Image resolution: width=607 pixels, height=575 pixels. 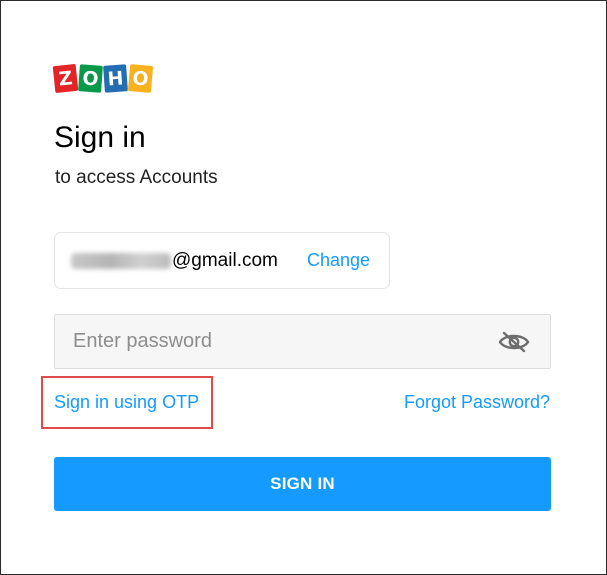 I want to click on page-subtitle: to access Accounts, so click(x=136, y=177).